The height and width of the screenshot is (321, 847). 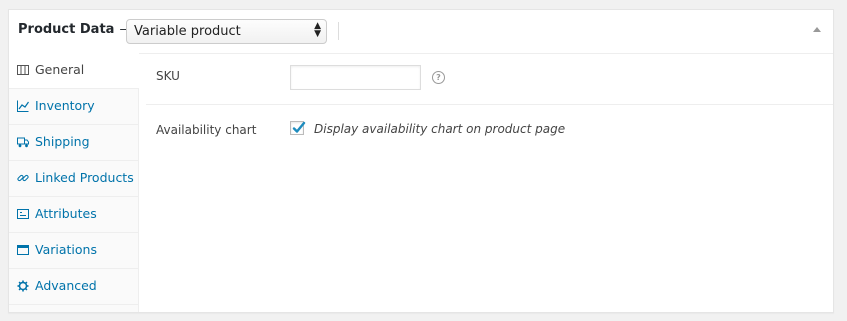 I want to click on tab-label: Attributes, so click(x=66, y=213).